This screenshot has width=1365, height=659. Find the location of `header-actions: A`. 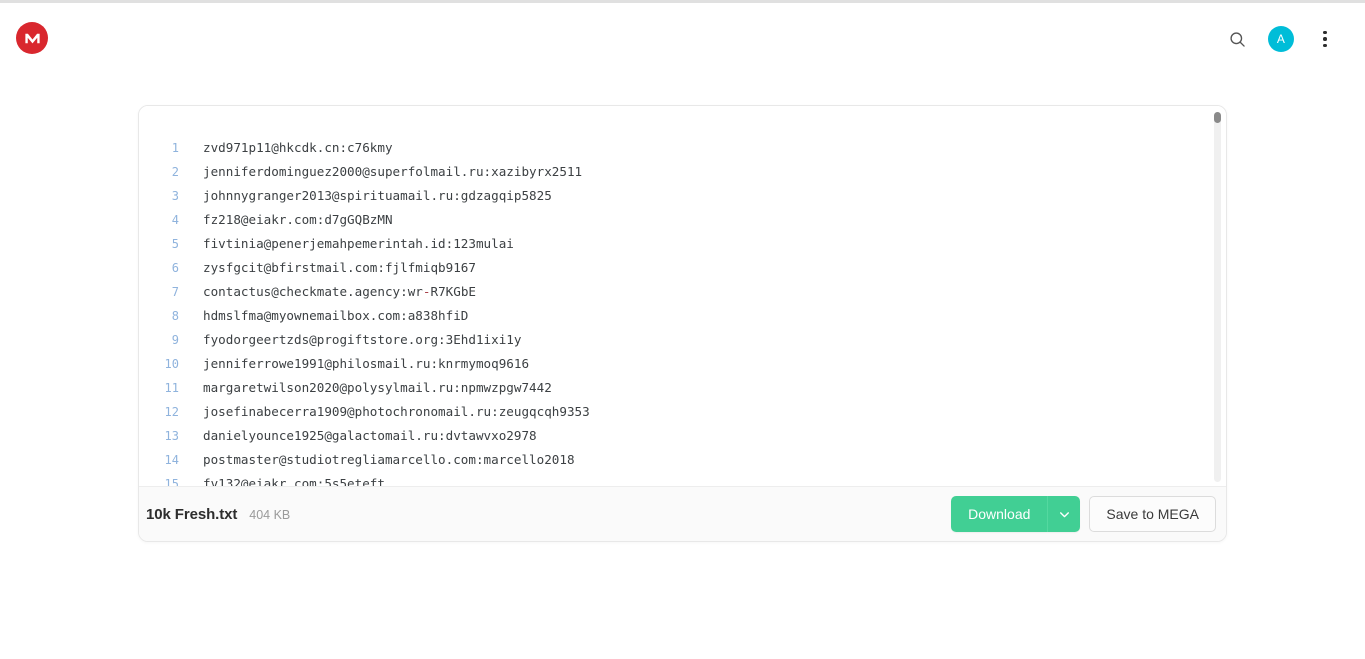

header-actions: A is located at coordinates (1281, 39).